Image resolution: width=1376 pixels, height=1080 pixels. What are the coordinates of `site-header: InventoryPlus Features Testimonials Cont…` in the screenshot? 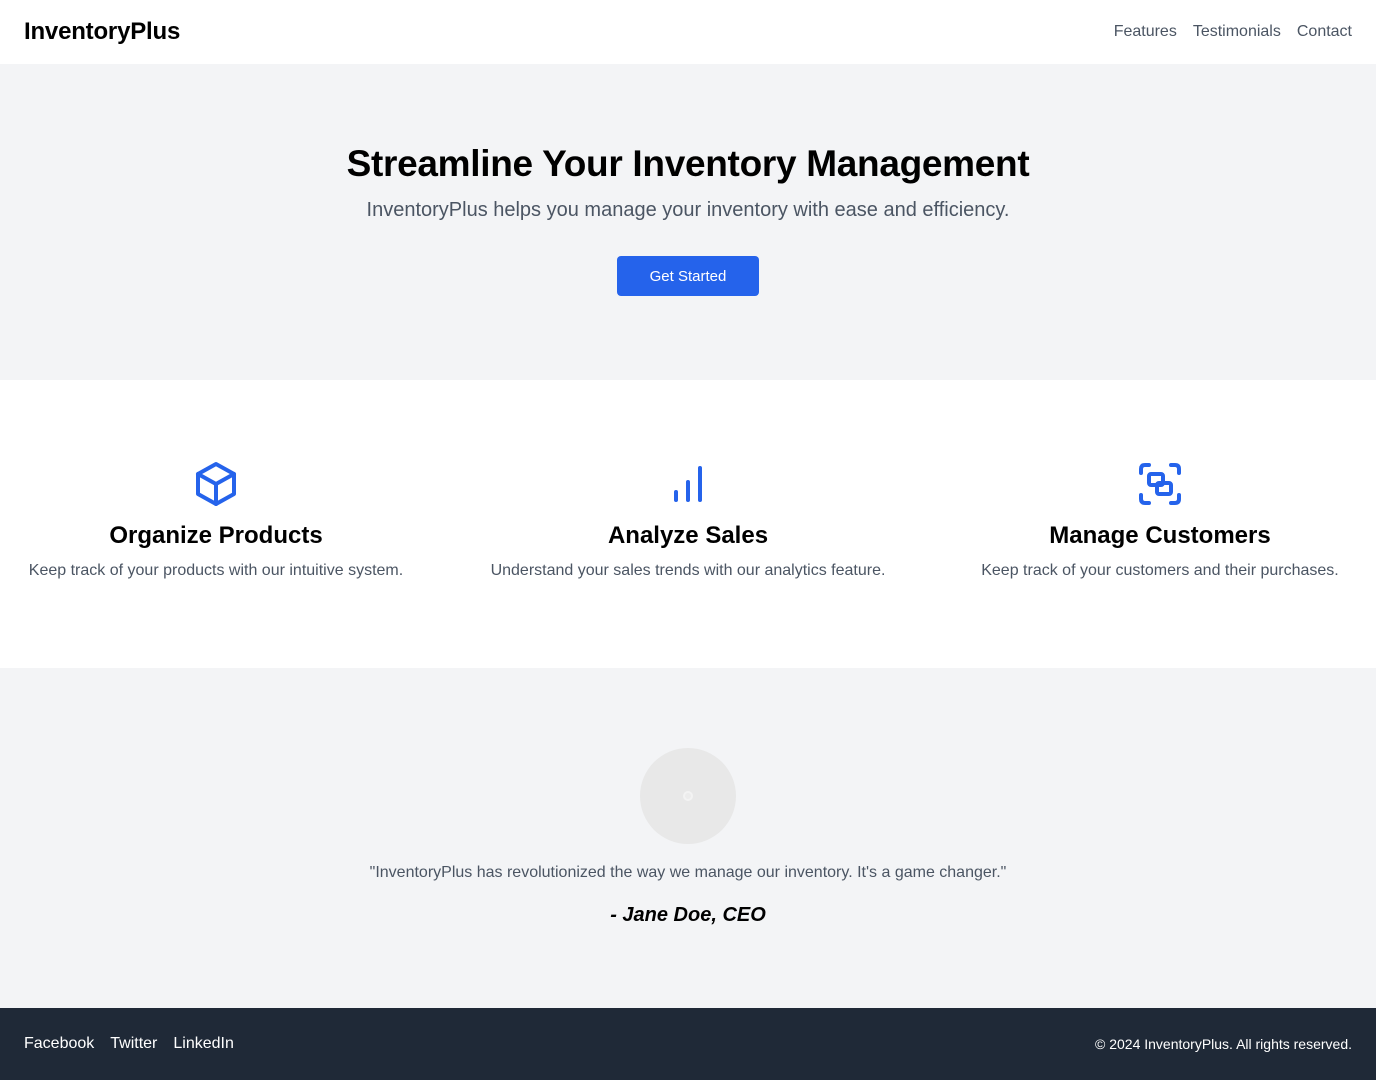 It's located at (688, 32).